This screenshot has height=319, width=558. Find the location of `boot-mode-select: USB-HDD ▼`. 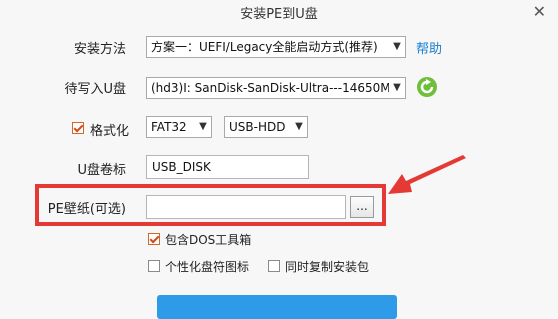

boot-mode-select: USB-HDD ▼ is located at coordinates (266, 127).